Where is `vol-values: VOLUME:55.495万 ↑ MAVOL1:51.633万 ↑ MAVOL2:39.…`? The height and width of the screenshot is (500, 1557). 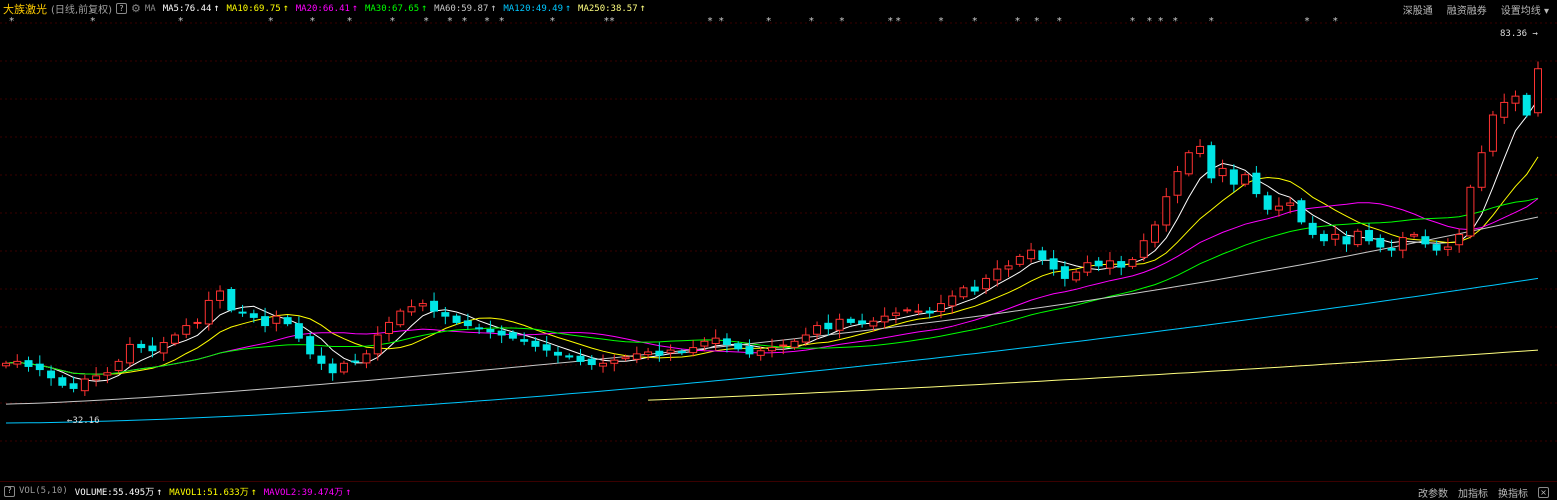 vol-values: VOLUME:55.495万 ↑ MAVOL1:51.633万 ↑ MAVOL2:39.… is located at coordinates (209, 491).